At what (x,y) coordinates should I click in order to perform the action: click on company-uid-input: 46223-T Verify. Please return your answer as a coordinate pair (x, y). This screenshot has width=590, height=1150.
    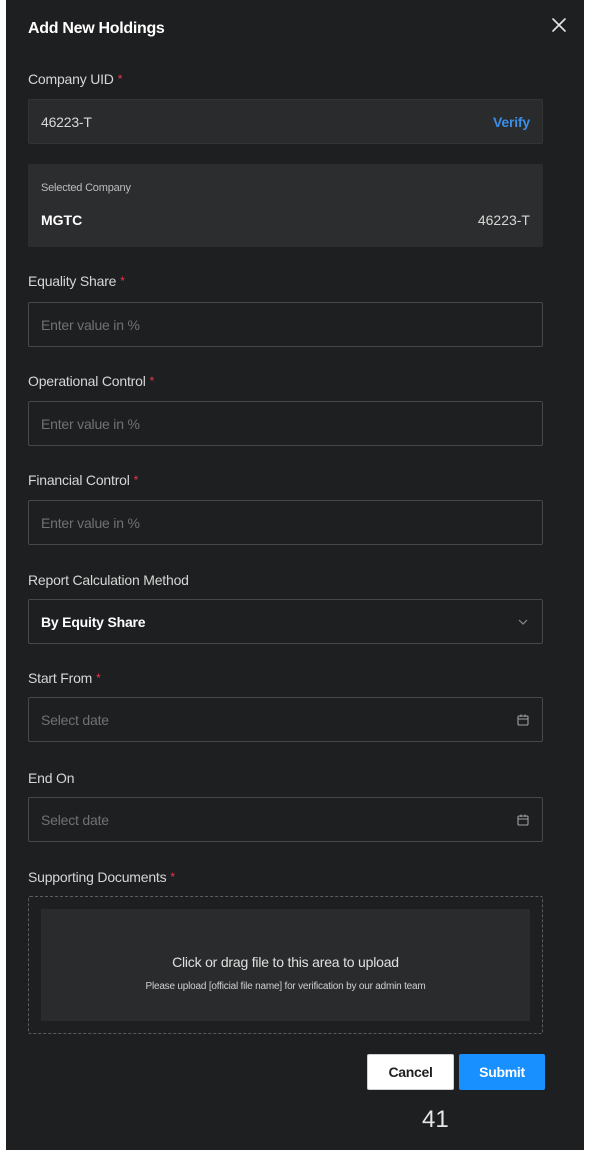
    Looking at the image, I should click on (285, 121).